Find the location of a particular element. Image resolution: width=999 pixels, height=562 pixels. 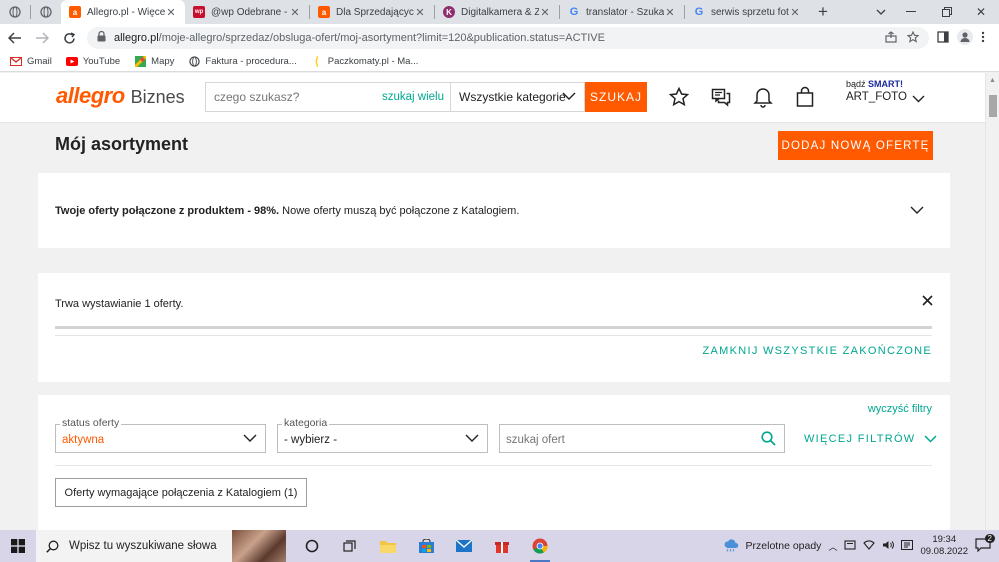

weather-icon is located at coordinates (731, 546).